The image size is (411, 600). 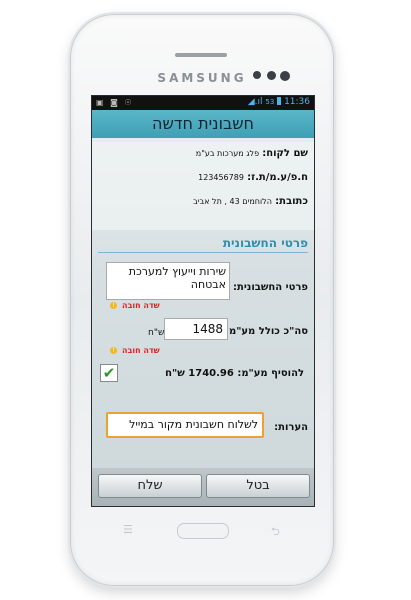 I want to click on total-input: 1488, so click(x=196, y=329).